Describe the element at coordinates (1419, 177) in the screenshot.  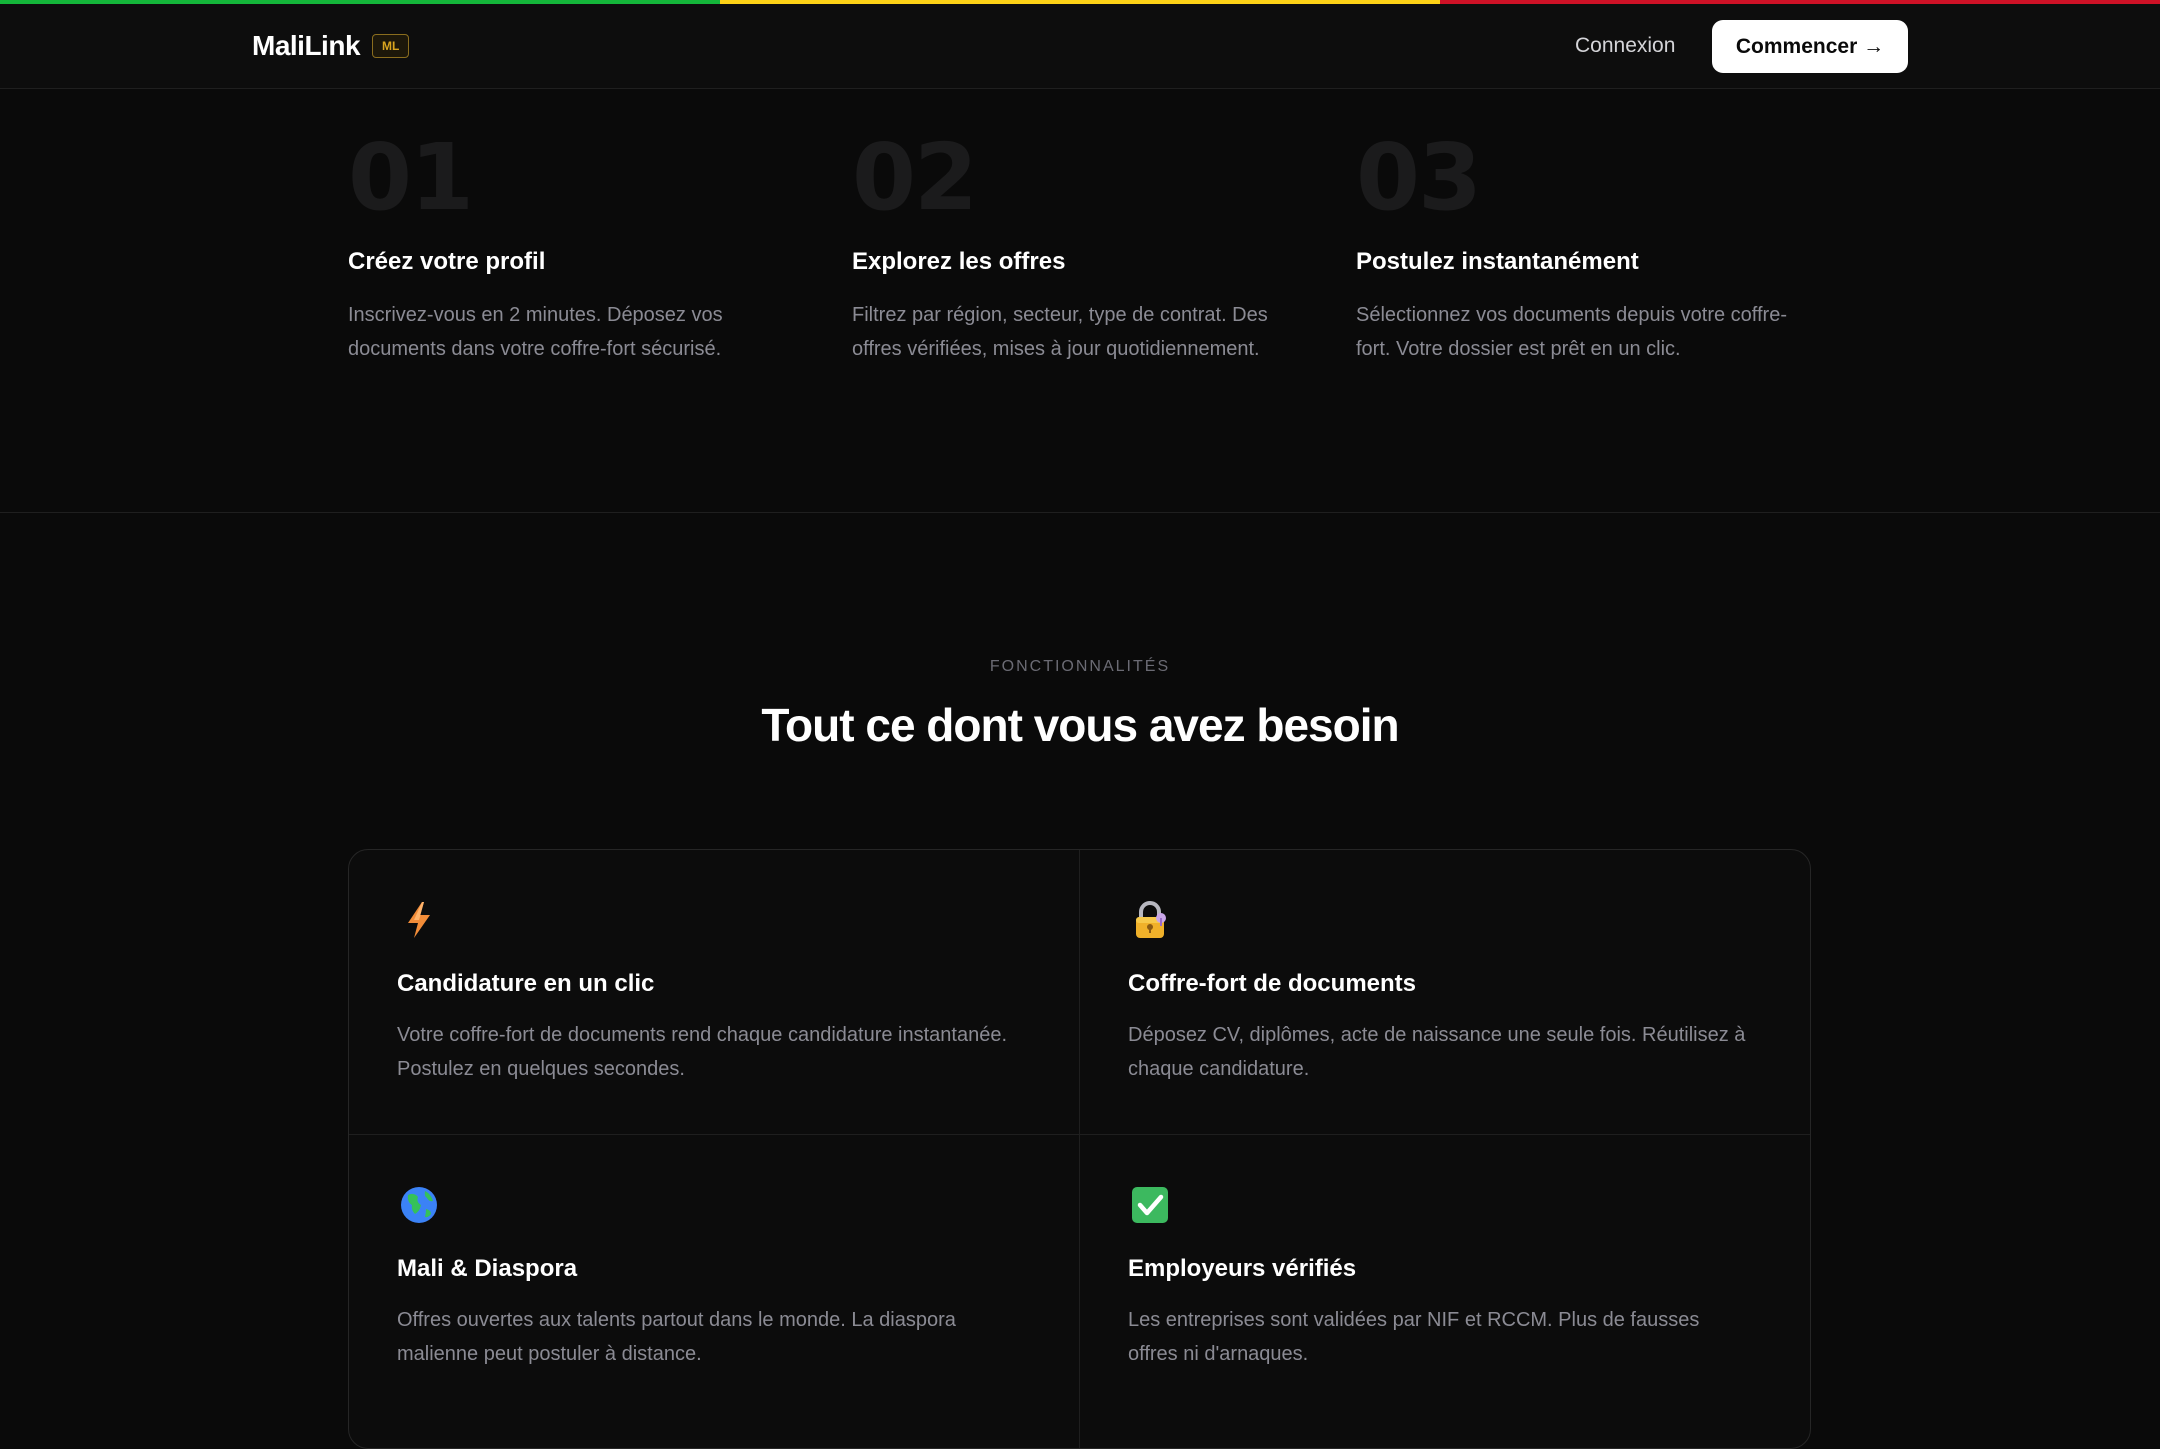
I see `step-number: 03` at that location.